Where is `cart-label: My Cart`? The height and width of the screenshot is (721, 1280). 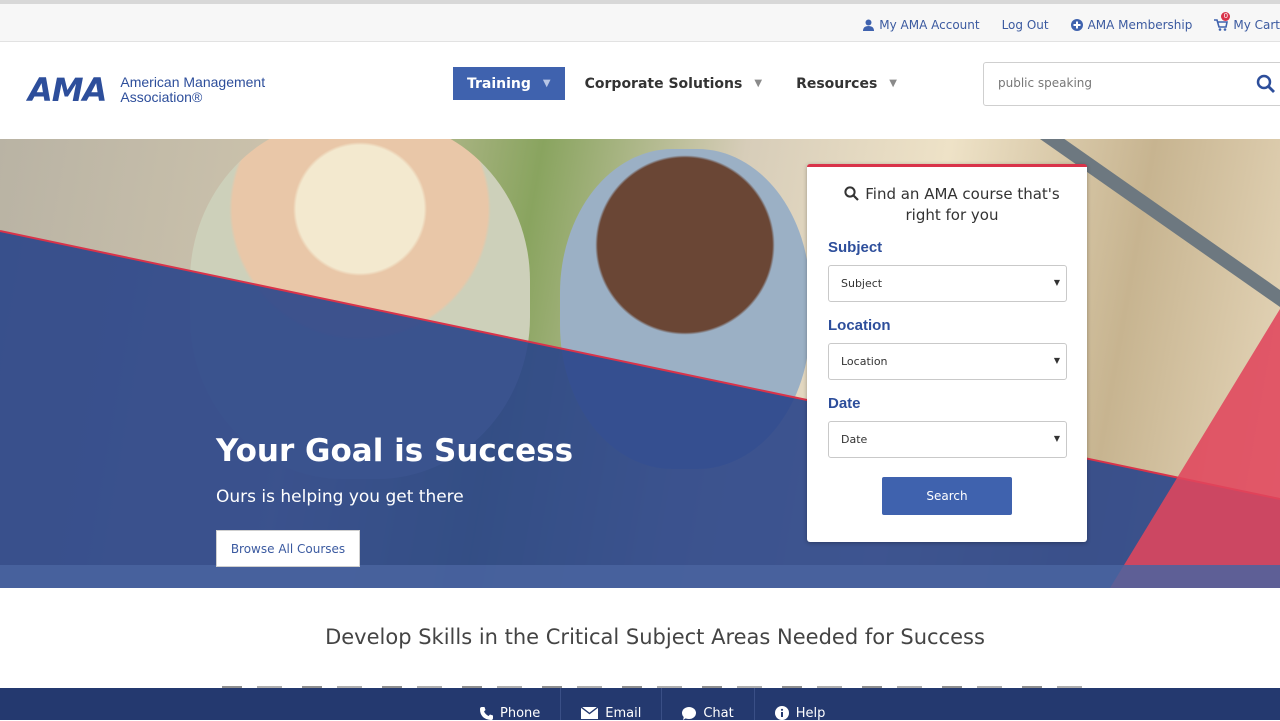 cart-label: My Cart is located at coordinates (1256, 25).